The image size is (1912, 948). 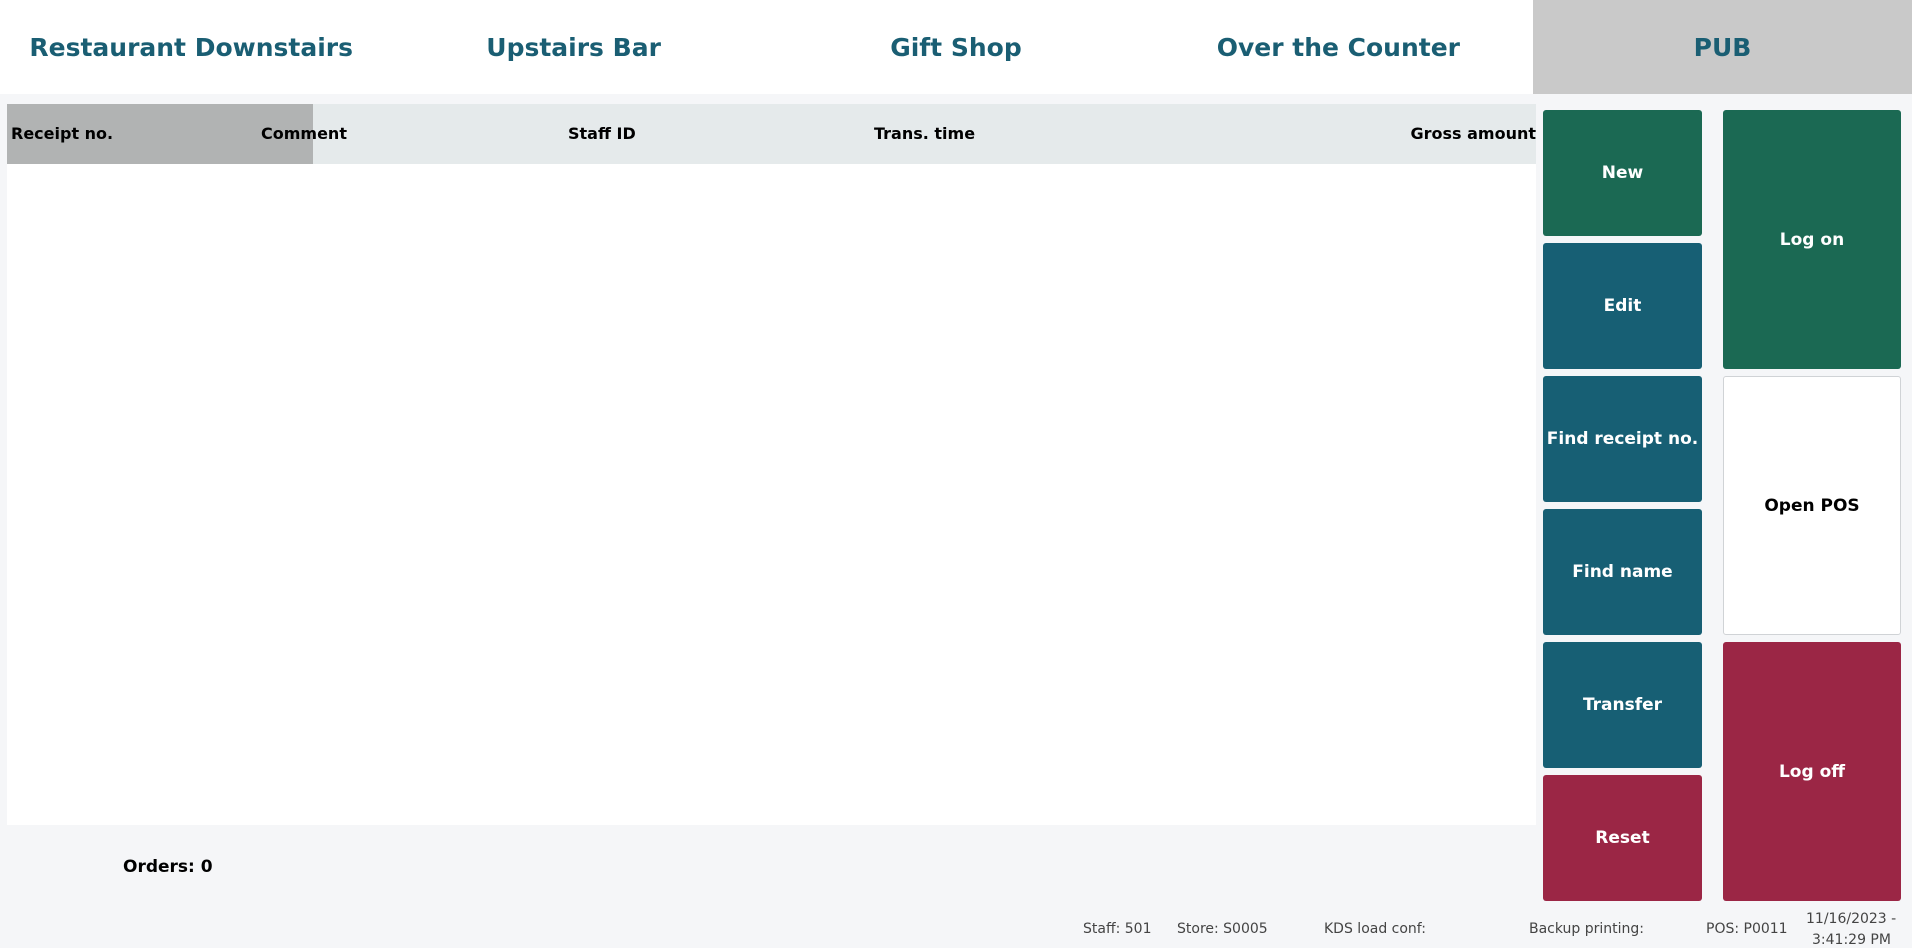 I want to click on status-time: 3:41:29 PM, so click(x=1851, y=940).